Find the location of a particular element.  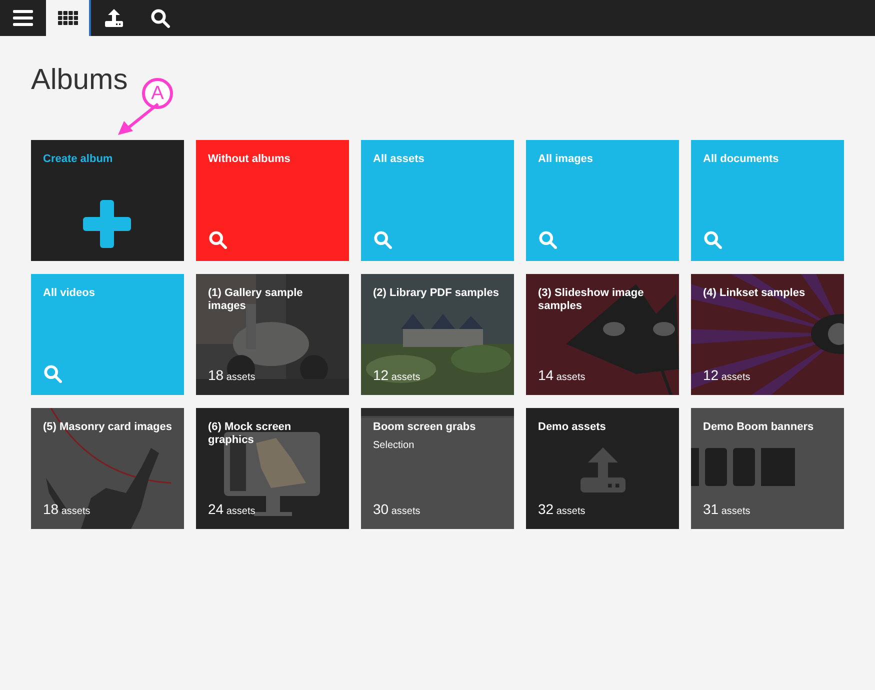

grid-icon is located at coordinates (68, 18).